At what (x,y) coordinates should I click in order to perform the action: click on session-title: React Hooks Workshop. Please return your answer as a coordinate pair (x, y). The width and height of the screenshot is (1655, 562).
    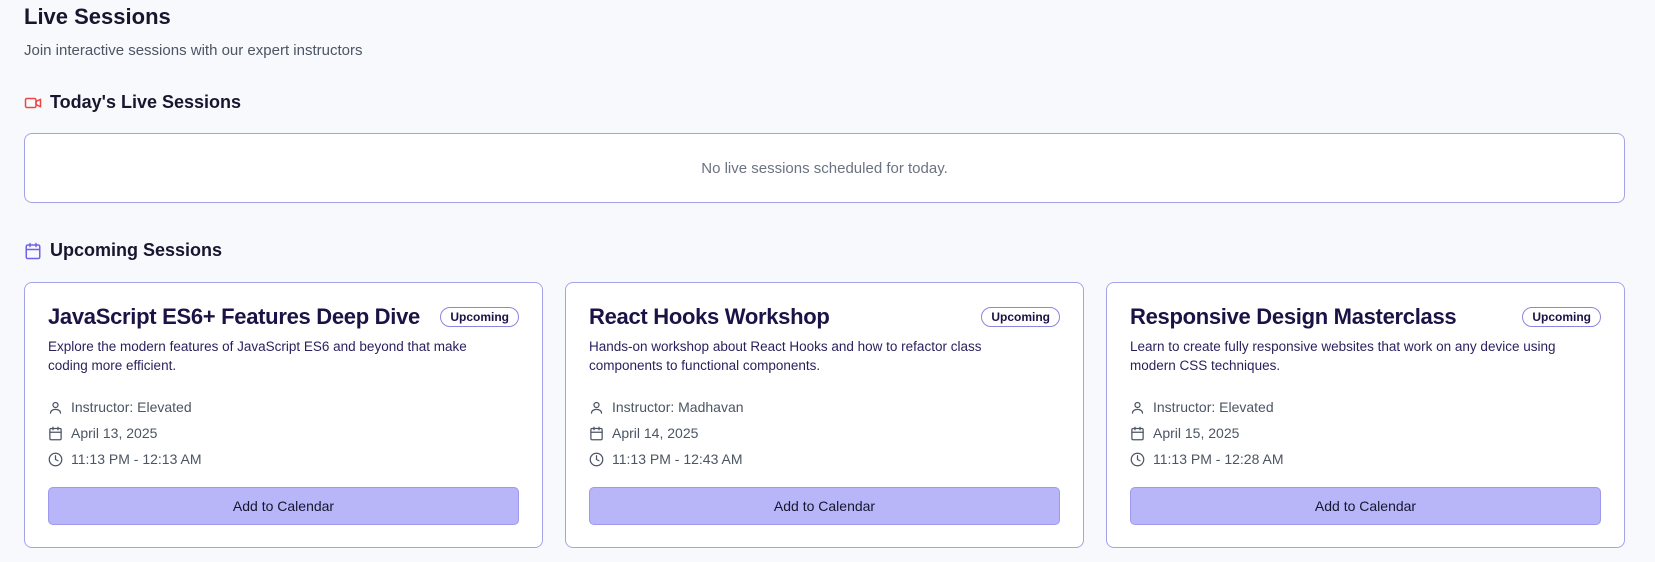
    Looking at the image, I should click on (709, 316).